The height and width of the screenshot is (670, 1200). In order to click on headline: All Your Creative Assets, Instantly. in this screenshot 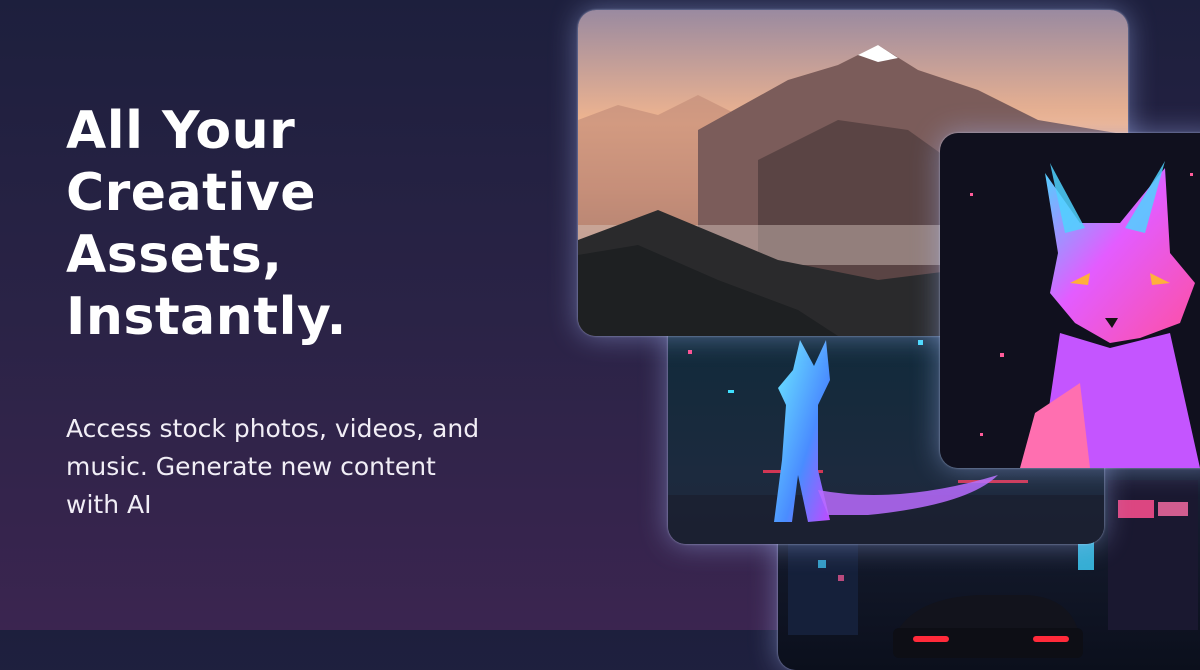, I will do `click(301, 224)`.